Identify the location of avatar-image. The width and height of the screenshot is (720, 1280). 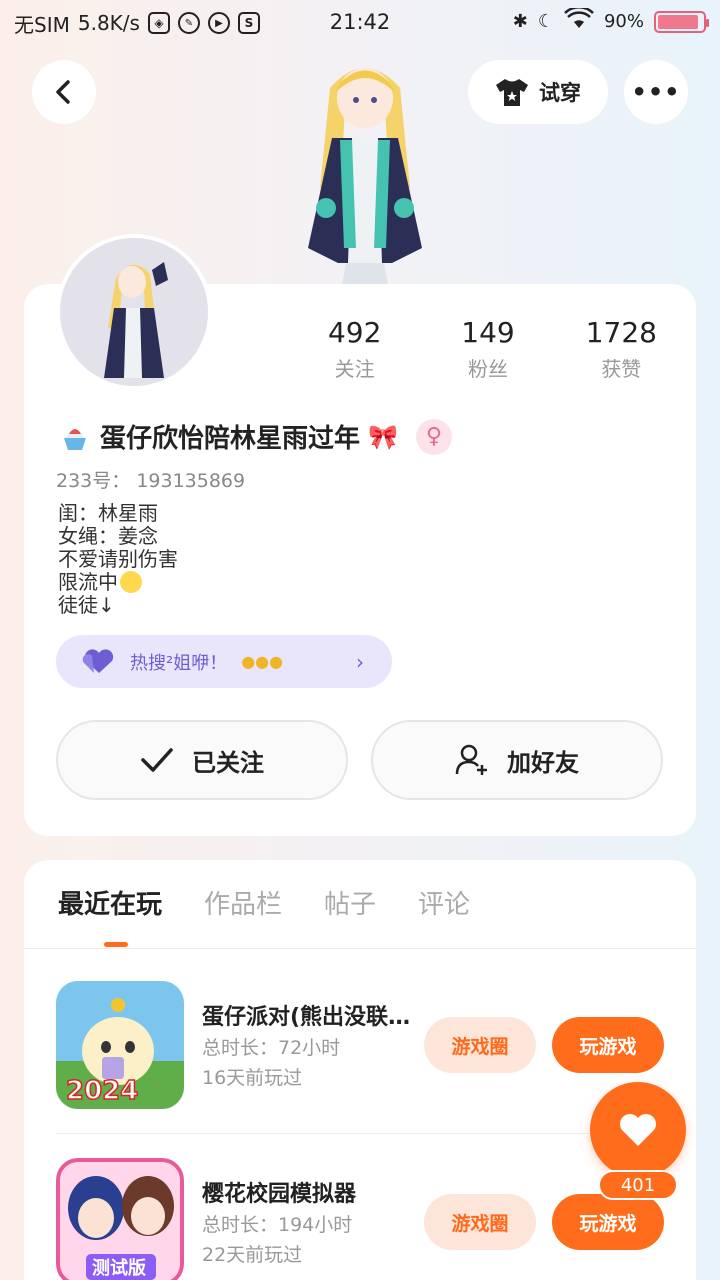
(134, 312).